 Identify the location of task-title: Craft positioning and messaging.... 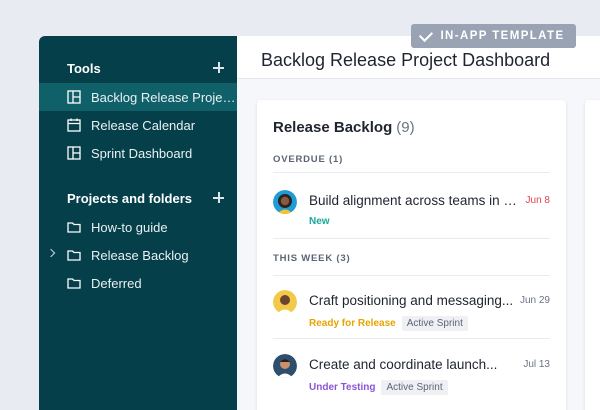
(411, 300).